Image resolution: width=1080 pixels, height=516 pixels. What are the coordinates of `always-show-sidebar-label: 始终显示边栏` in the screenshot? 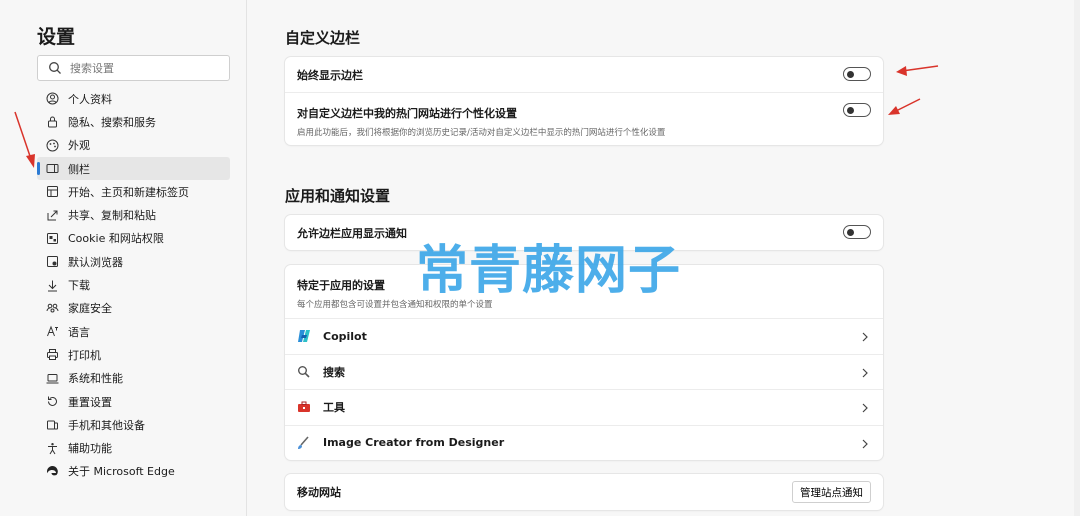 It's located at (330, 75).